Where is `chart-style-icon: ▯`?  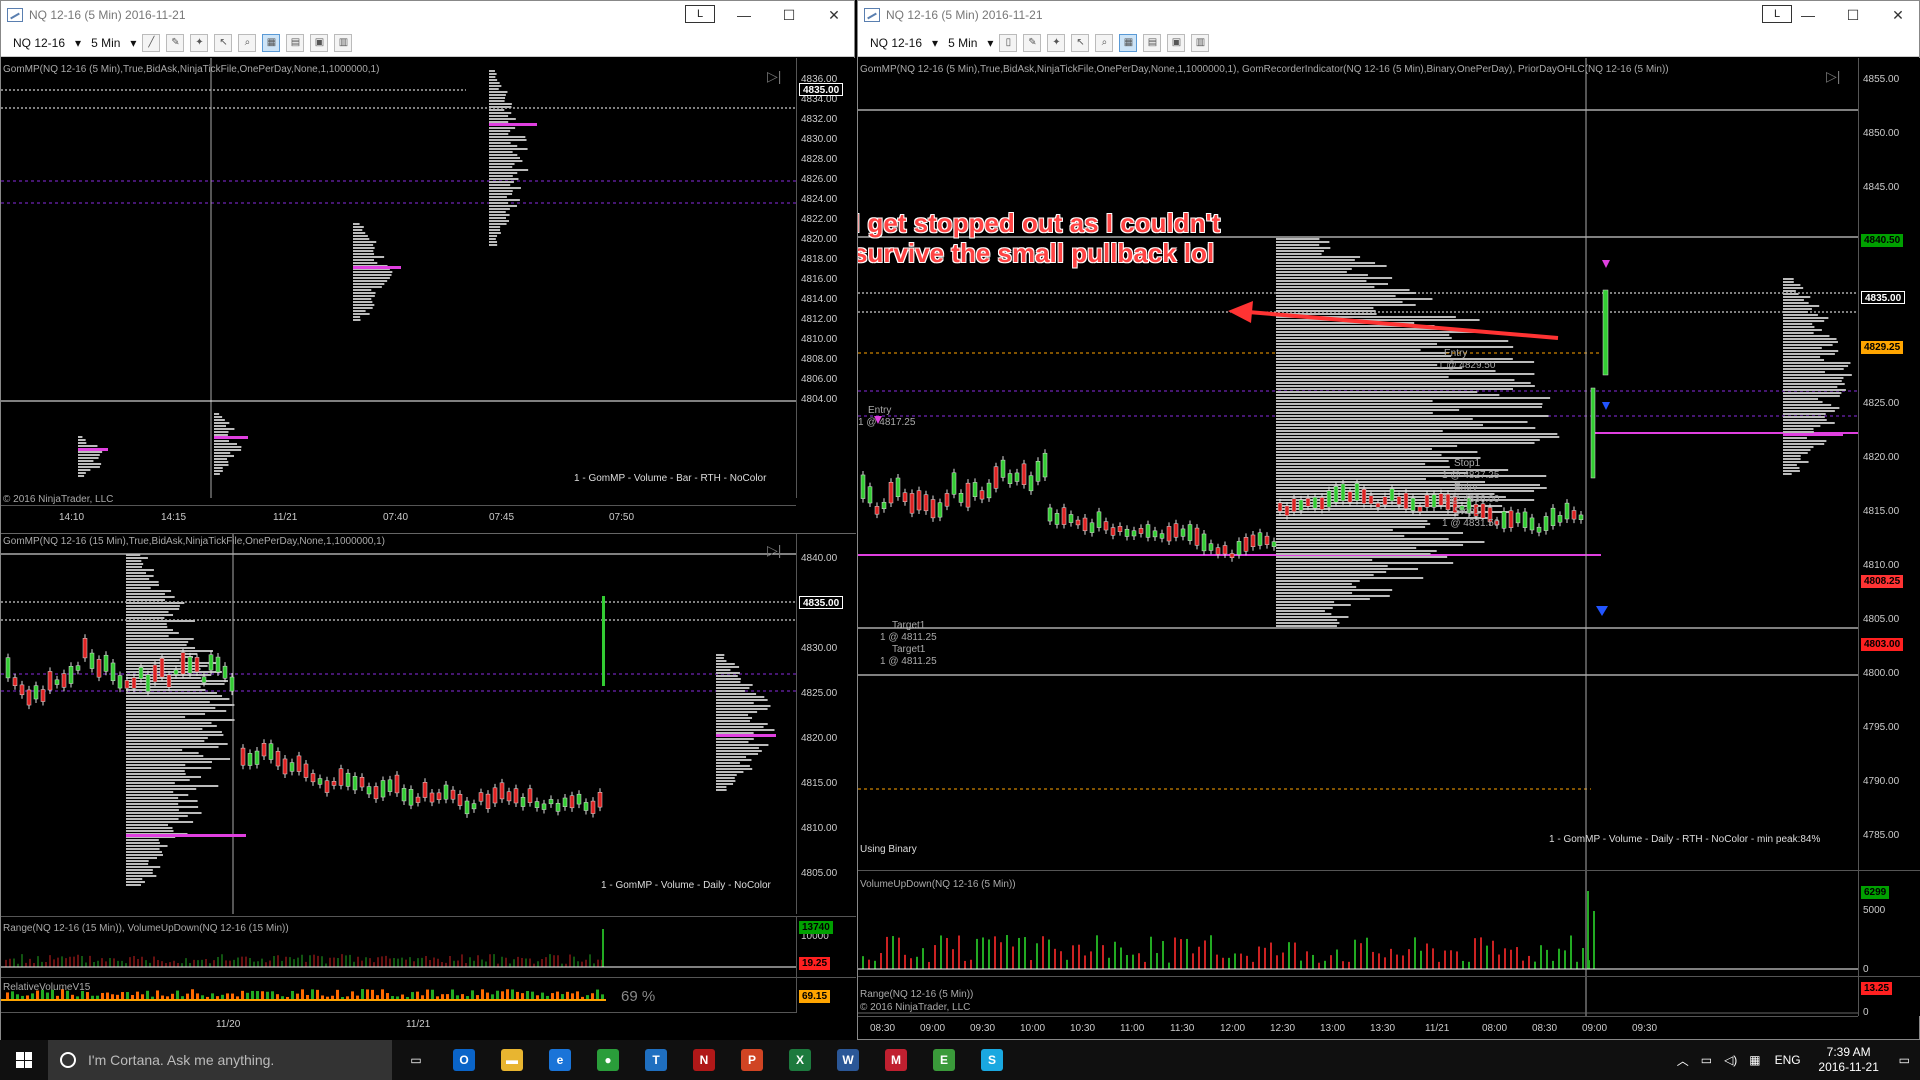 chart-style-icon: ▯ is located at coordinates (1008, 42).